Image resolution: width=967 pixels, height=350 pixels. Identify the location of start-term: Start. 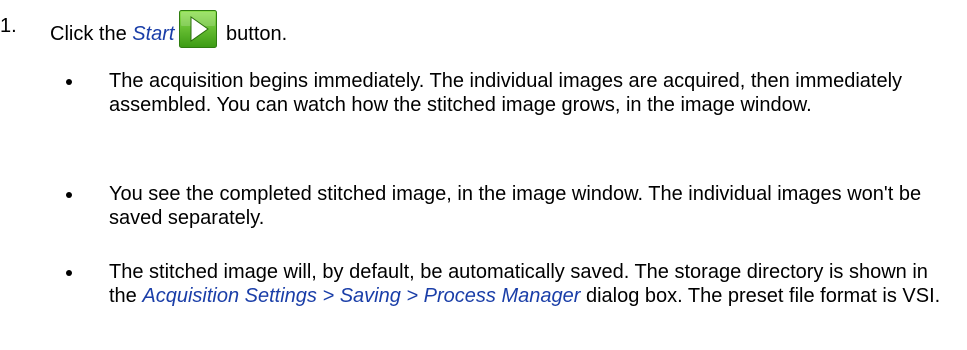
(153, 34).